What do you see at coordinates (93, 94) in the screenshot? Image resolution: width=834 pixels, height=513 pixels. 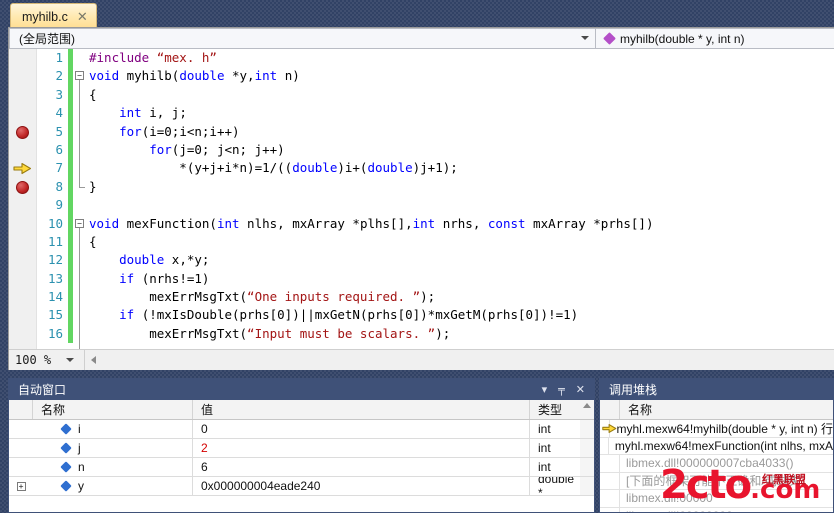 I see `code-text: {` at bounding box center [93, 94].